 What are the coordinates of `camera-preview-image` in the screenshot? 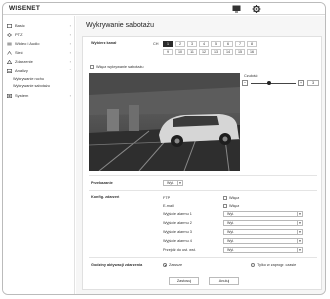 It's located at (164, 122).